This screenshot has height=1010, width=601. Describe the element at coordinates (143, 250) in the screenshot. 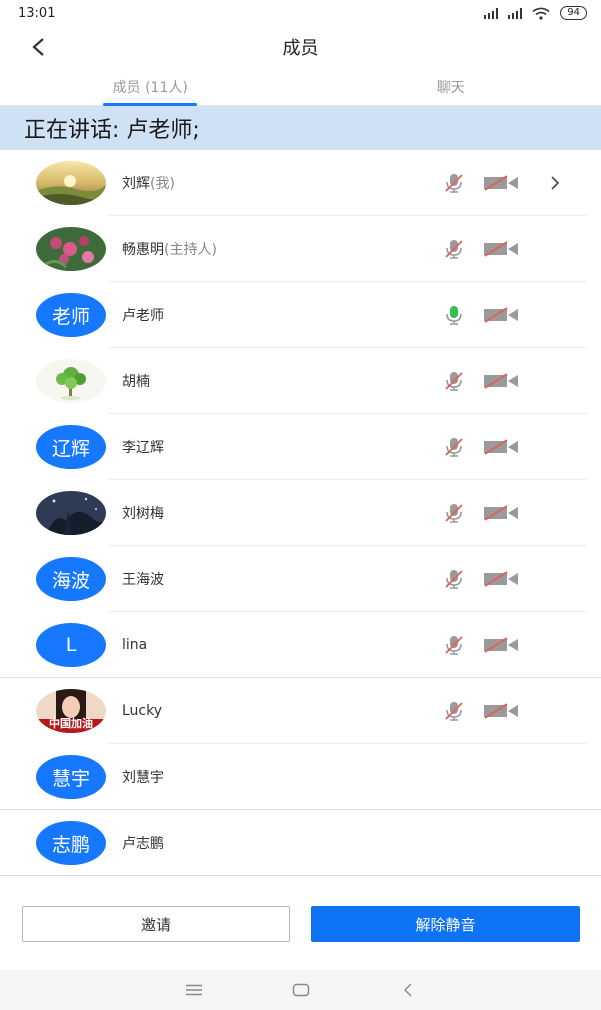

I see `member-name-text: 畅惠明` at that location.